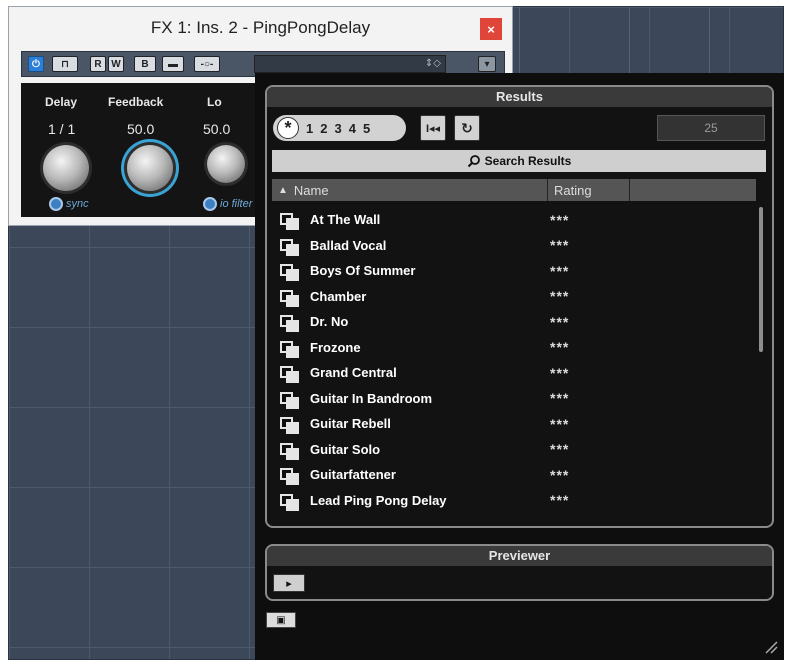 Image resolution: width=787 pixels, height=664 pixels. Describe the element at coordinates (514, 501) in the screenshot. I see `list-item: Lead Ping Pong Delay ***` at that location.